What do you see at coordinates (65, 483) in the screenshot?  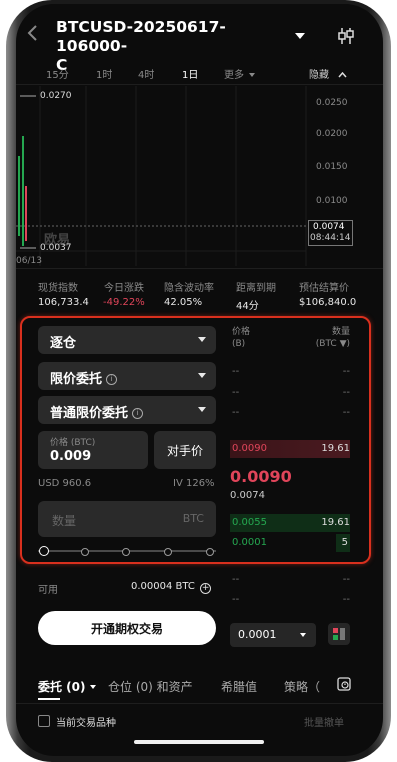 I see `usd-value: USD 960.6` at bounding box center [65, 483].